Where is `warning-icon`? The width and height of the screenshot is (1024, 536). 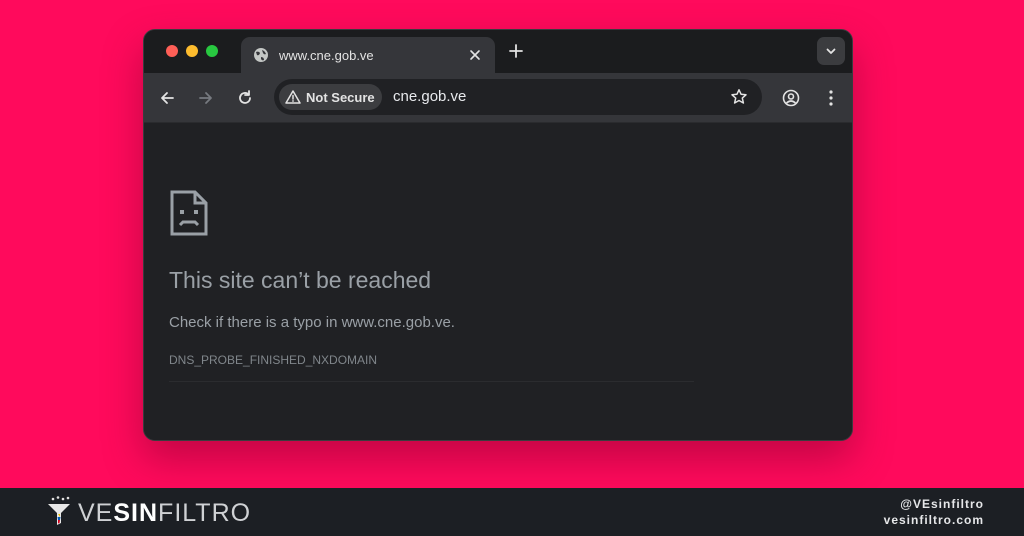
warning-icon is located at coordinates (293, 97).